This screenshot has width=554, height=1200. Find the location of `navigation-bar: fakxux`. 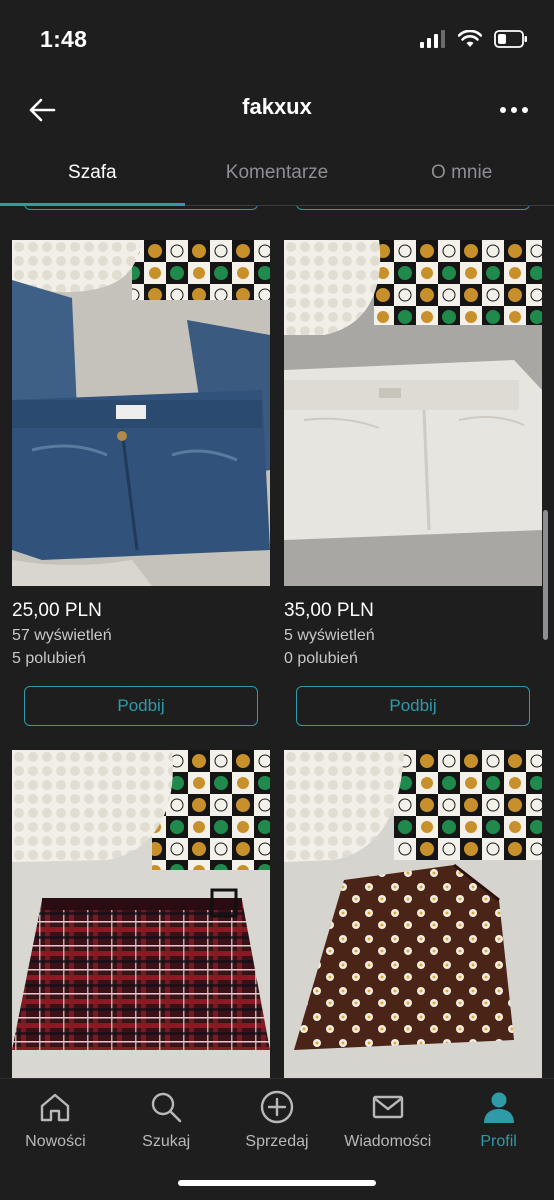

navigation-bar: fakxux is located at coordinates (277, 110).